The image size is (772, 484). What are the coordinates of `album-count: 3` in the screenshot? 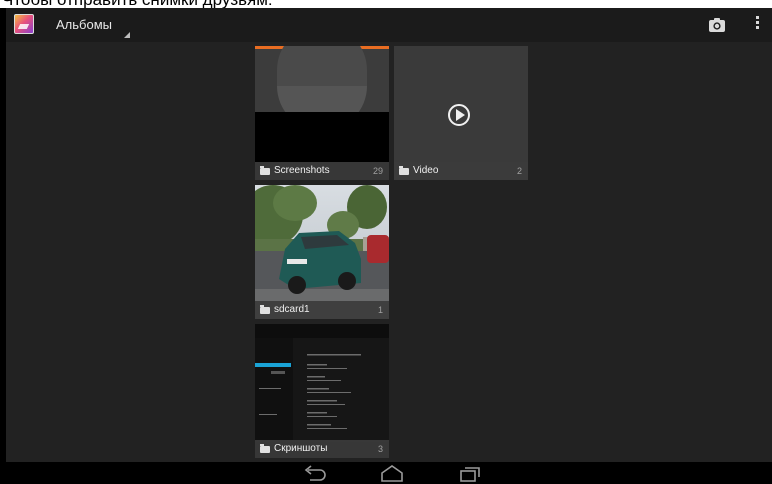 It's located at (380, 449).